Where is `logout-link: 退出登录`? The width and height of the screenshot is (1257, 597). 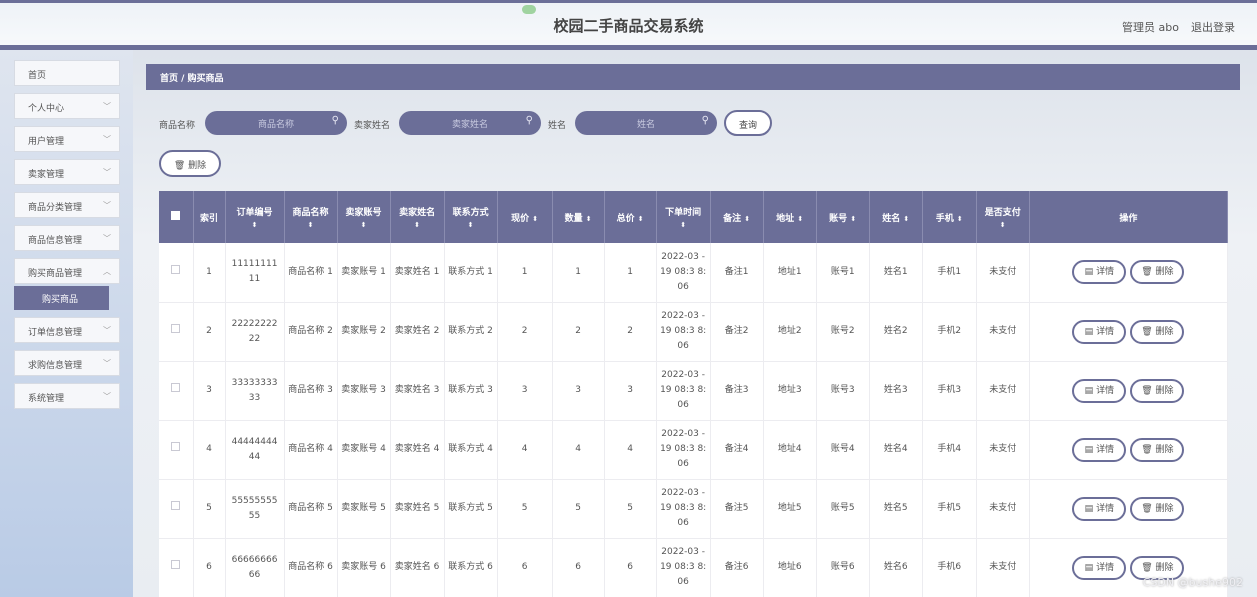
logout-link: 退出登录 is located at coordinates (1213, 27).